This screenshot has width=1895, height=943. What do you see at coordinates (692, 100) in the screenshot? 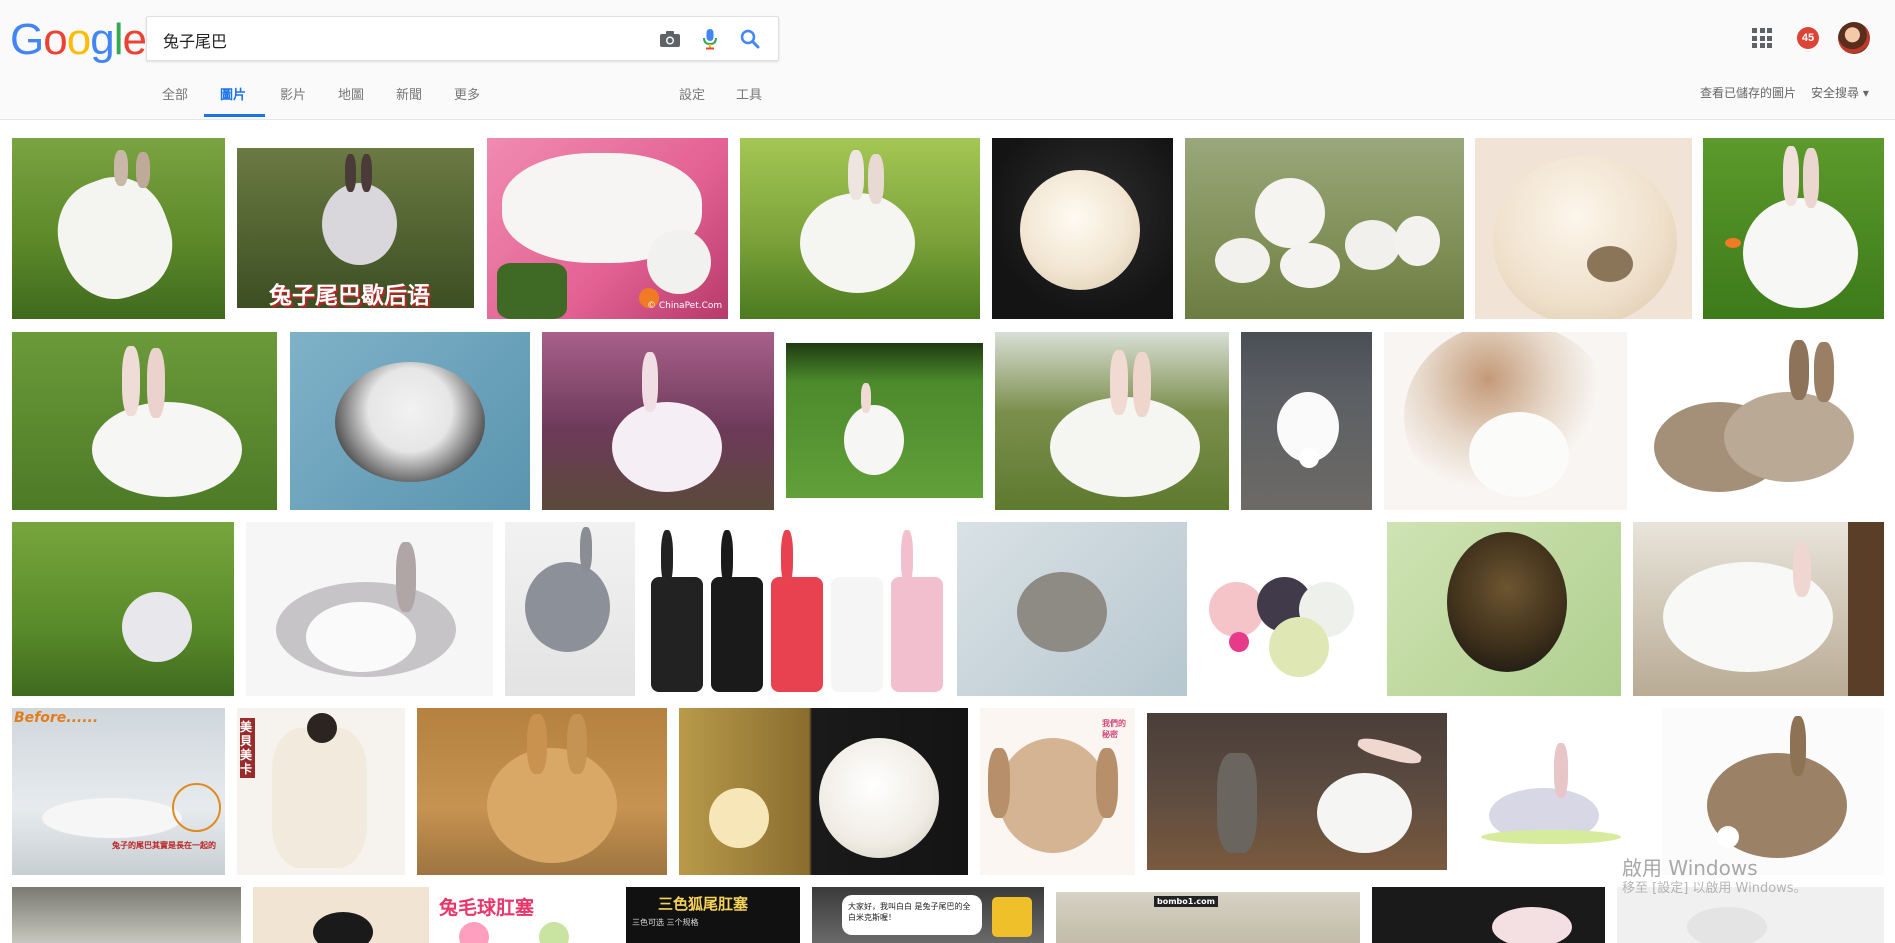
I see `settings-link: 設定` at bounding box center [692, 100].